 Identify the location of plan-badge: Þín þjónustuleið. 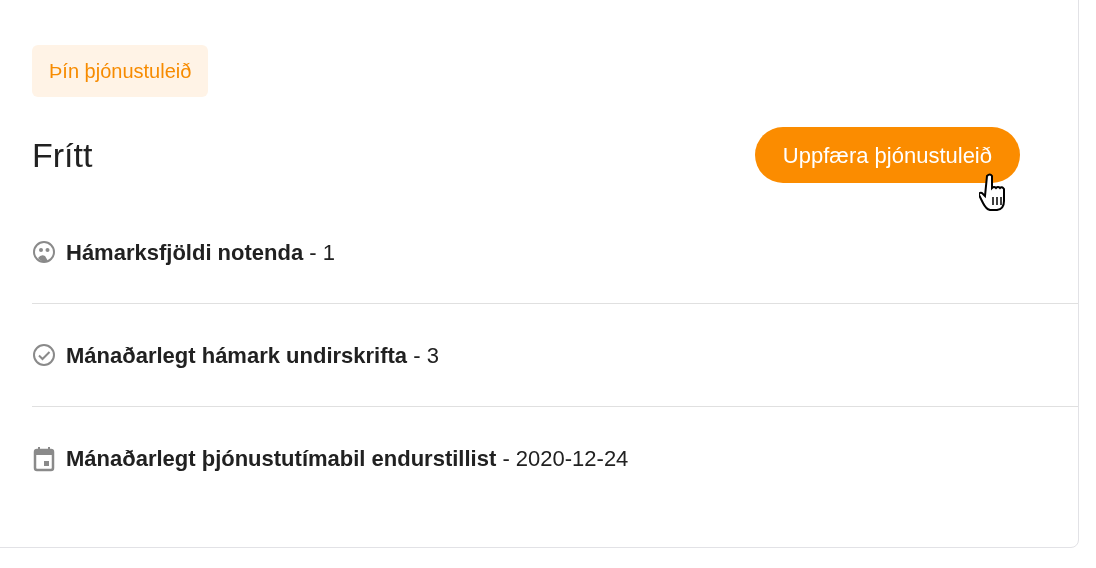
(120, 71).